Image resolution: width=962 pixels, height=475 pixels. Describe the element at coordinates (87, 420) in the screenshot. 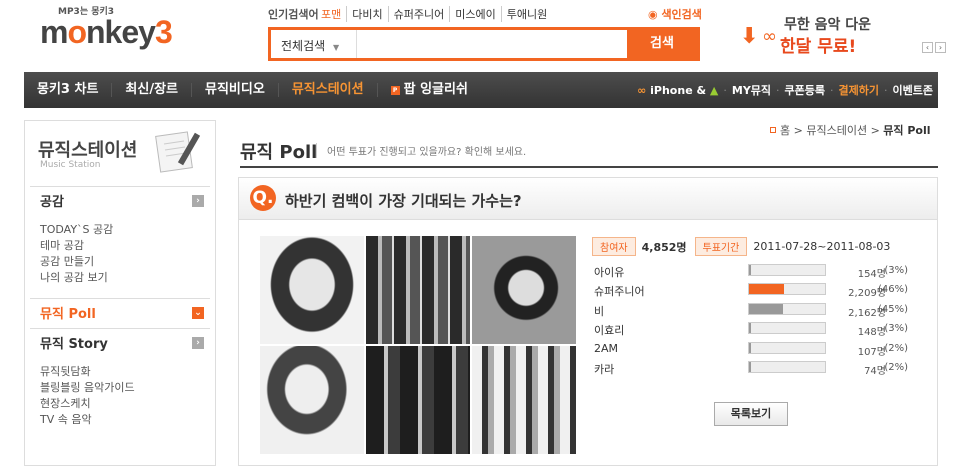

I see `sidebar-item: TV 속 음악` at that location.